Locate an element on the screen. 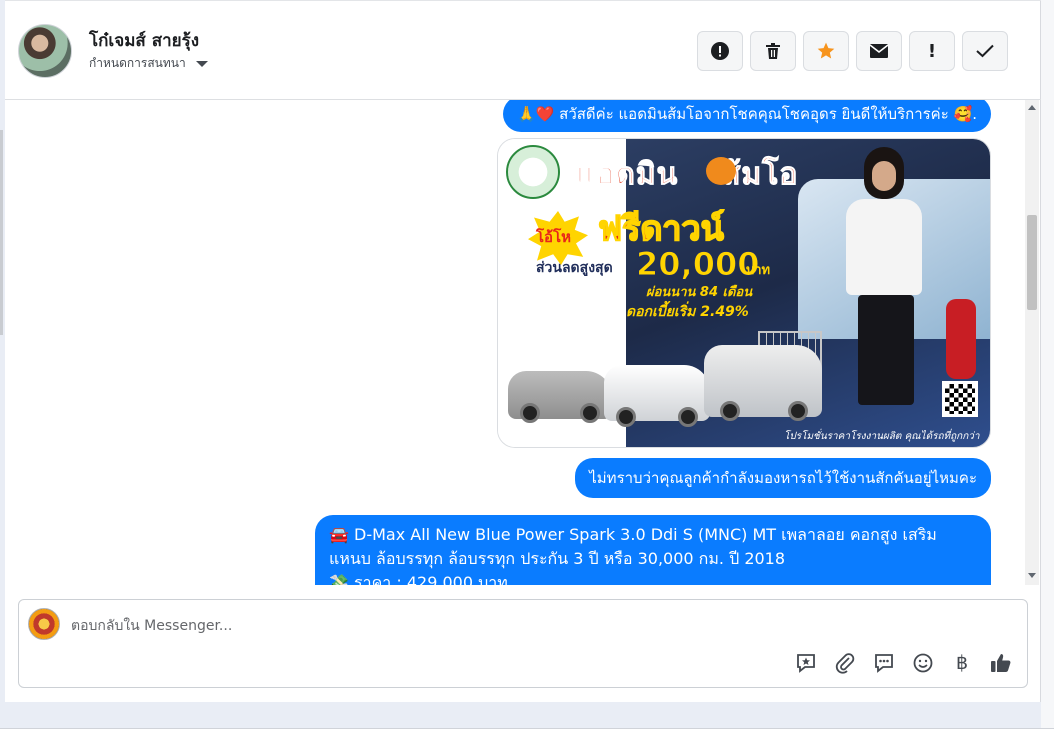 Image resolution: width=1054 pixels, height=746 pixels. trash-icon is located at coordinates (773, 51).